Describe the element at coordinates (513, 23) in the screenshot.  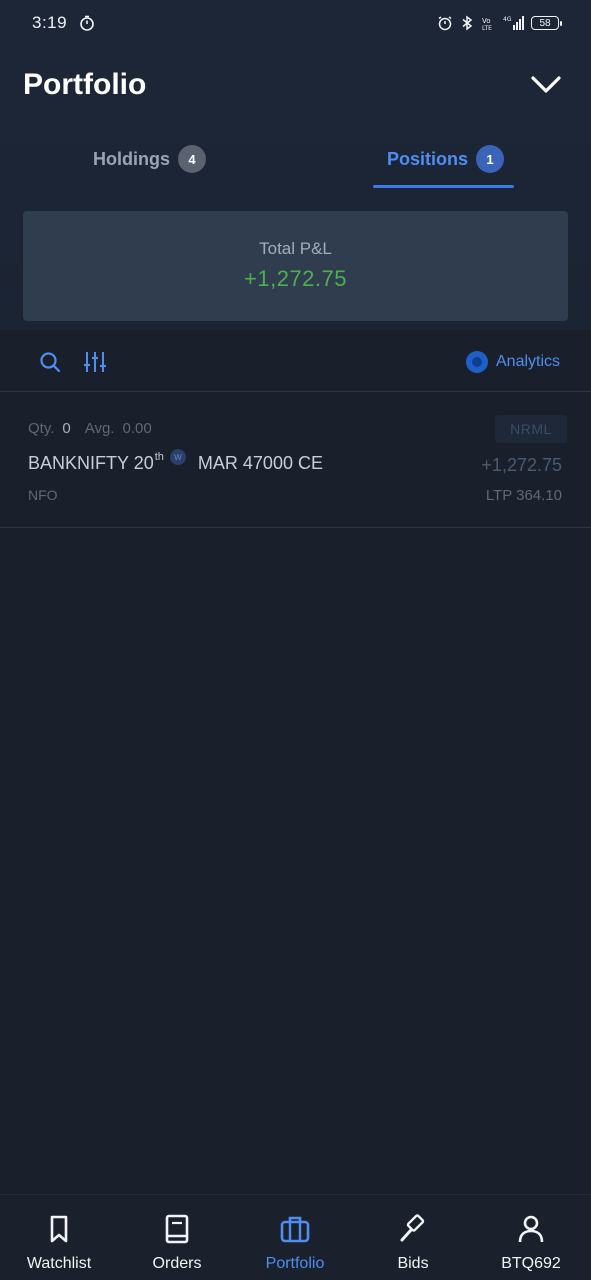
I see `signal-icon: 4G` at that location.